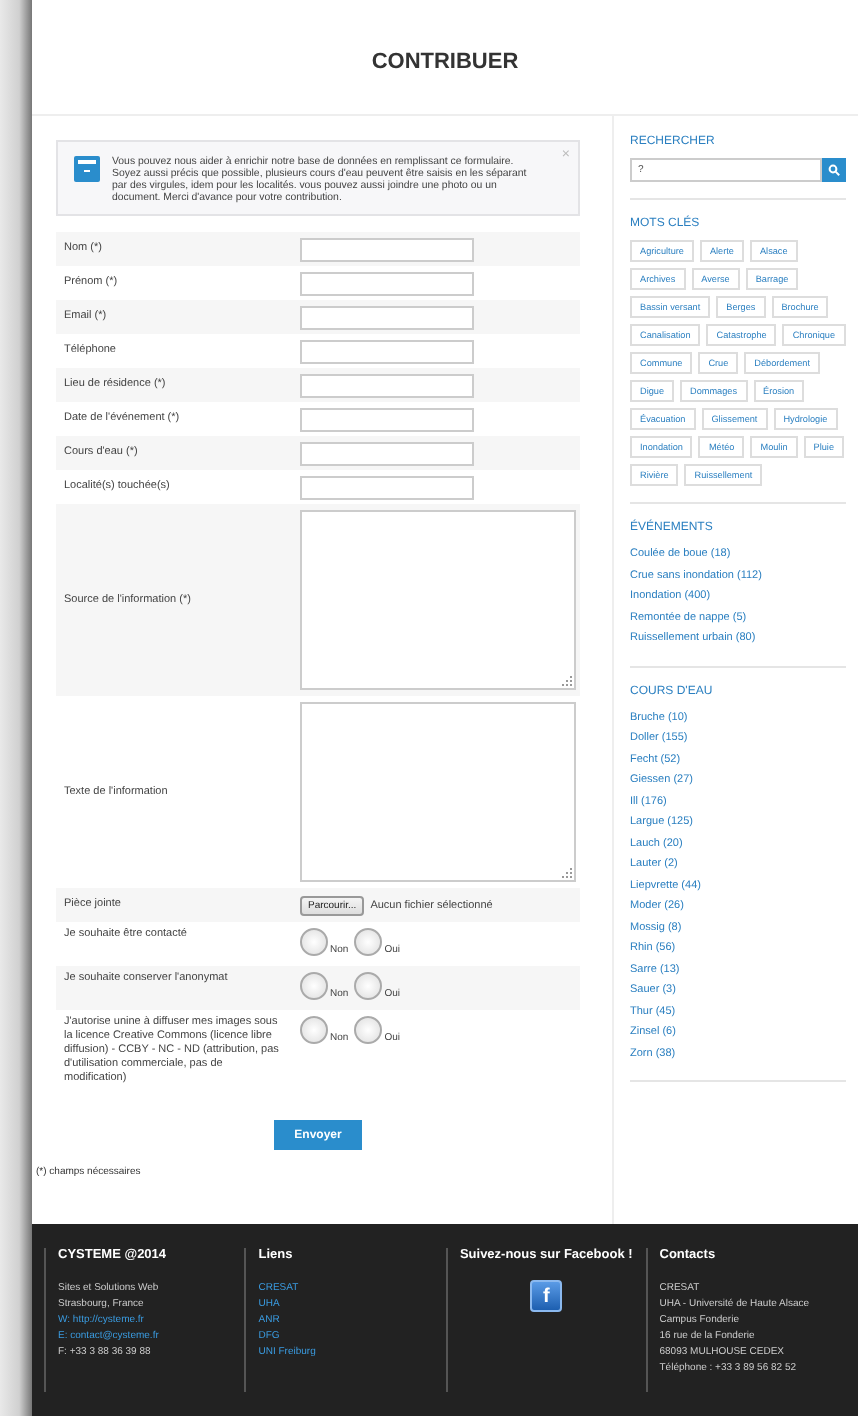  What do you see at coordinates (546, 1296) in the screenshot?
I see `facebook-icon: f` at bounding box center [546, 1296].